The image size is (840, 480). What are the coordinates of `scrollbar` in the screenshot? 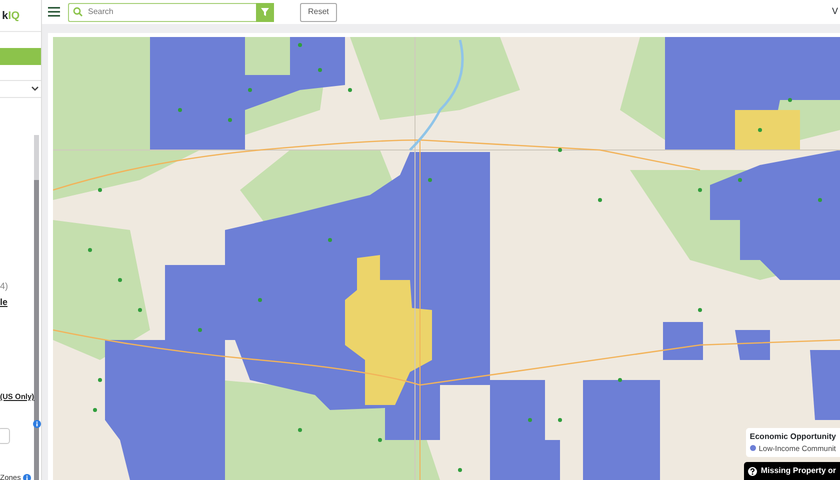 It's located at (36, 307).